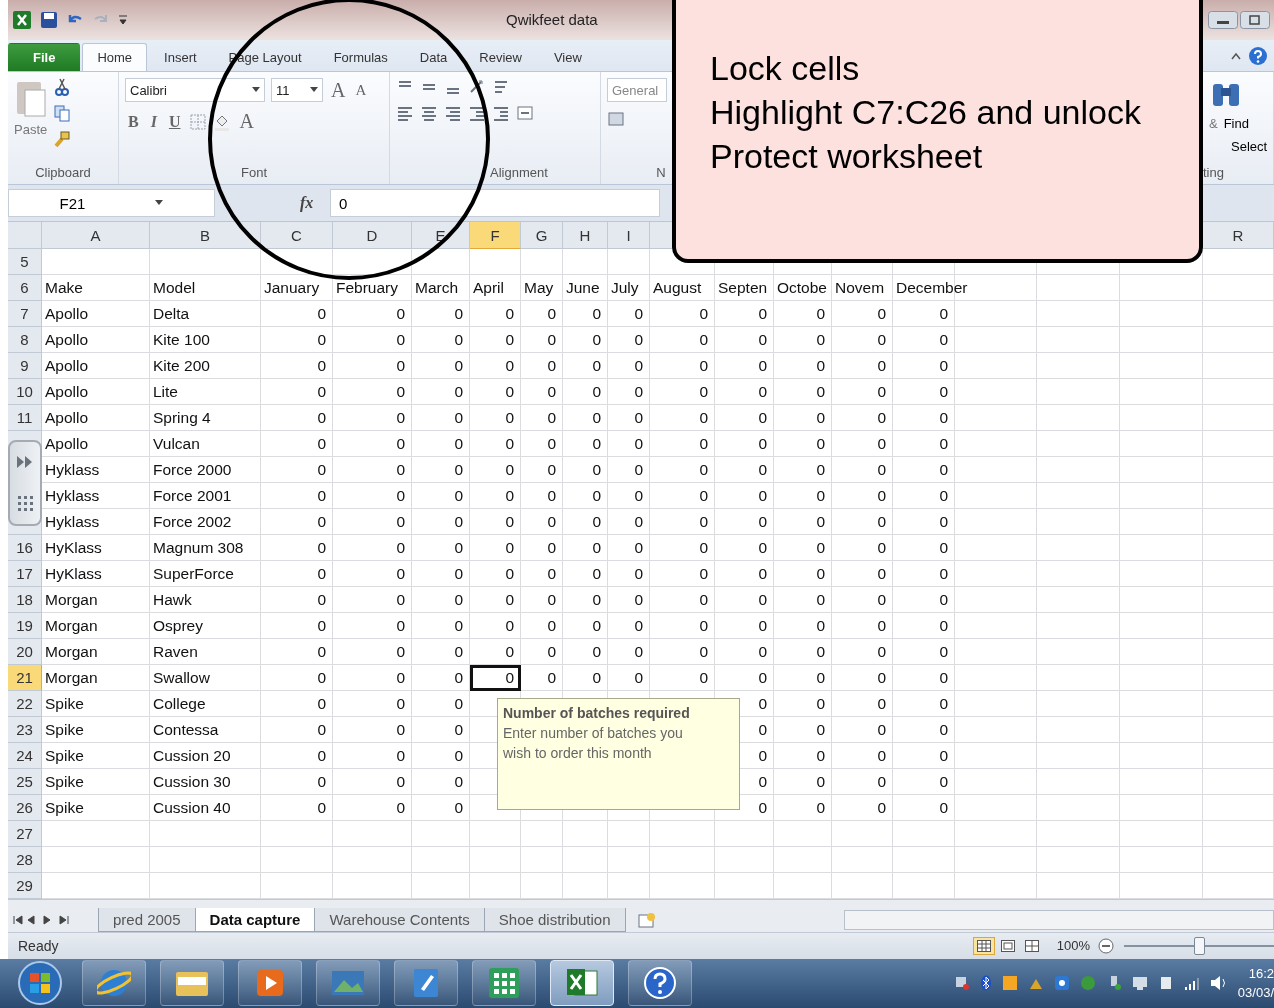 The image size is (1274, 1008). What do you see at coordinates (25, 782) in the screenshot?
I see `row-header: 25` at bounding box center [25, 782].